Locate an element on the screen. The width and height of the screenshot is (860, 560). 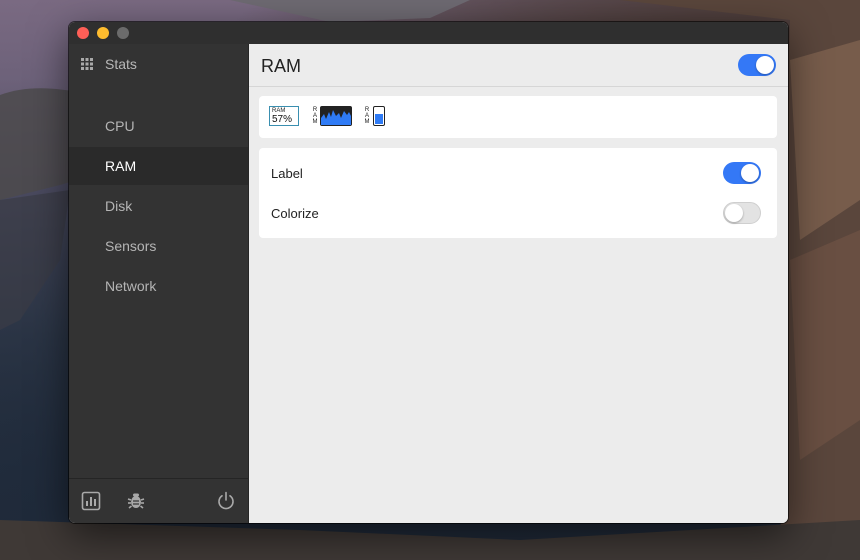
bar-chart-widget-label: R A M is located at coordinates (367, 116).